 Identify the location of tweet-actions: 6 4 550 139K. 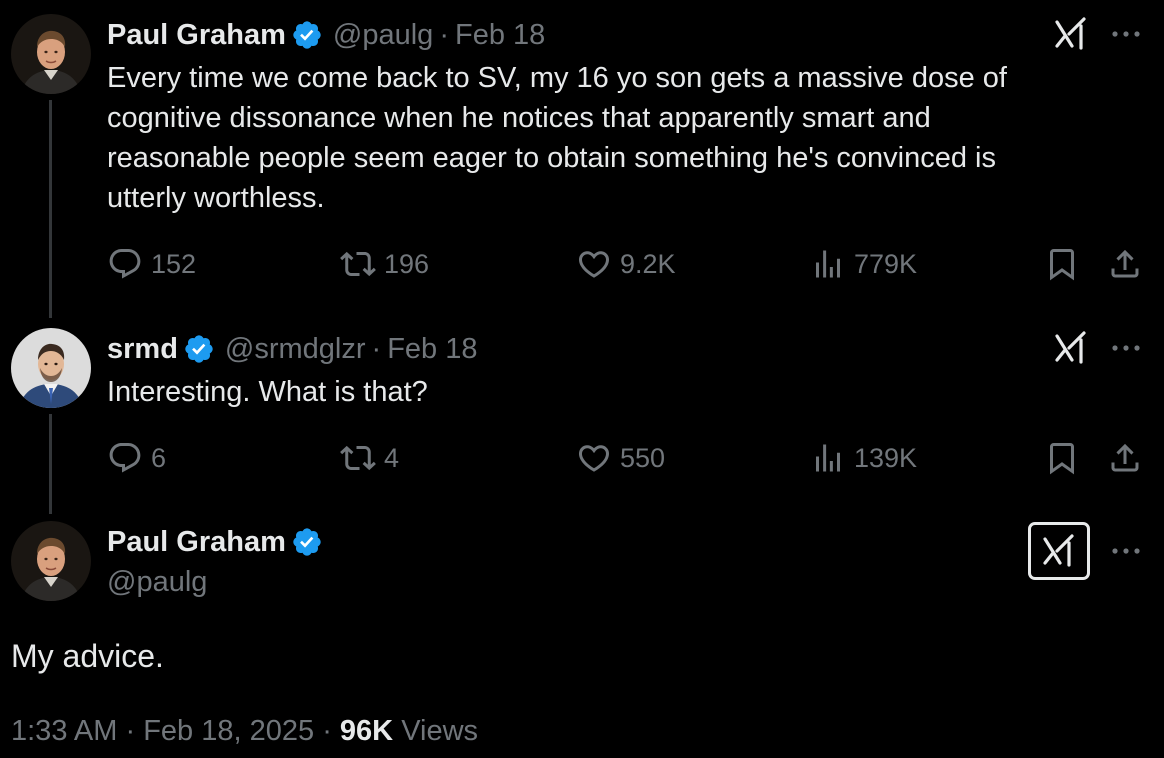
(635, 458).